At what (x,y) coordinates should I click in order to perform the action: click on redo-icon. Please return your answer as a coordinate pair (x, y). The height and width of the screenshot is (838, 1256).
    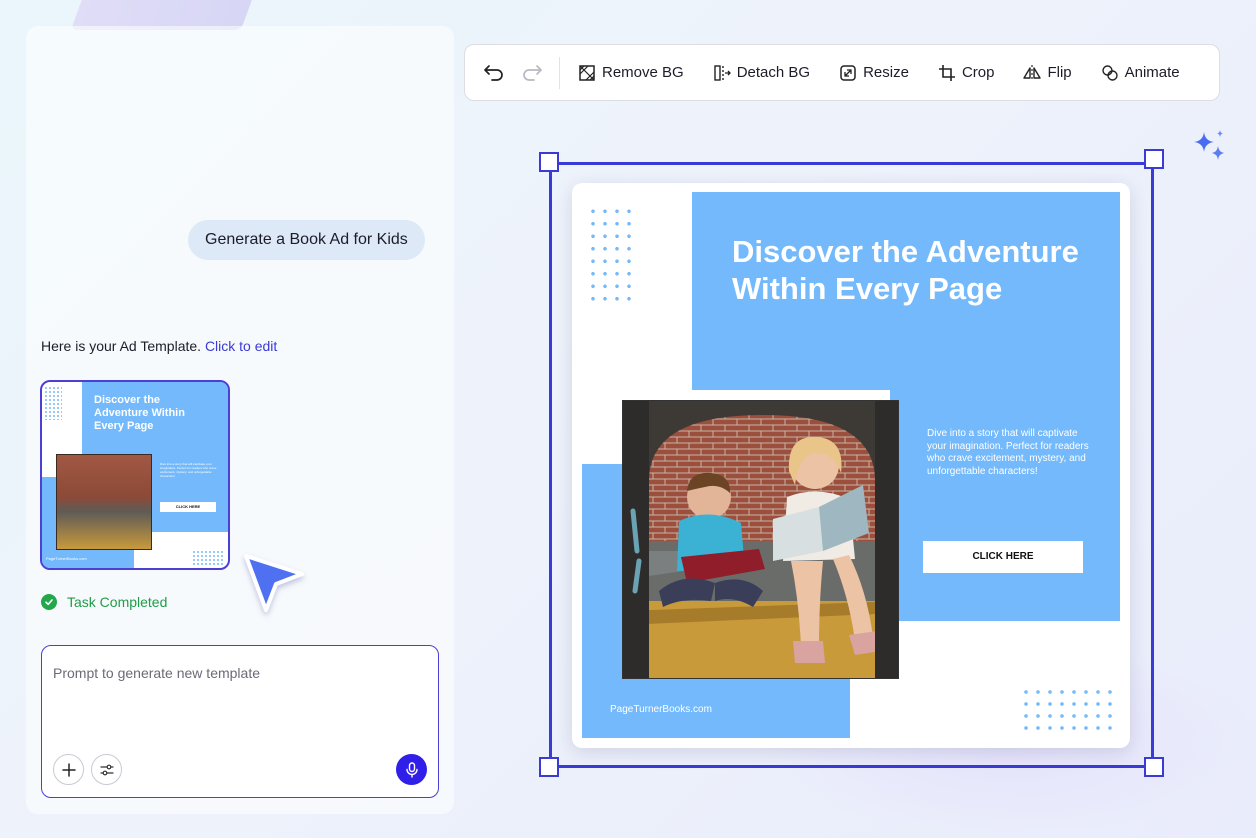
    Looking at the image, I should click on (532, 72).